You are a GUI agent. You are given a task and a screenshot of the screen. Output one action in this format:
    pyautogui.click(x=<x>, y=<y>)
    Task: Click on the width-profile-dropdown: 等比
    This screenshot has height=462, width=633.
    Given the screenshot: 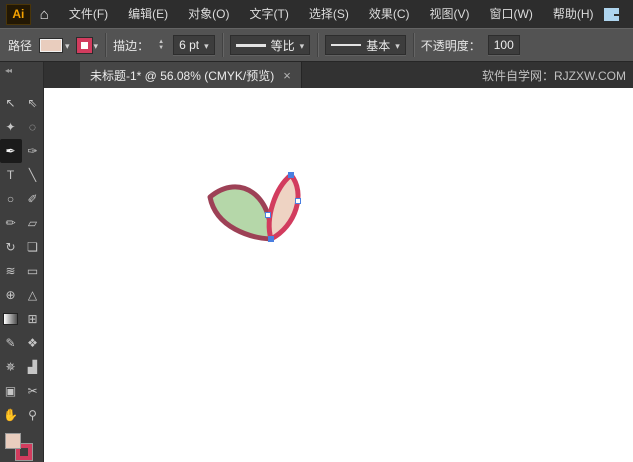 What is the action you would take?
    pyautogui.click(x=270, y=45)
    